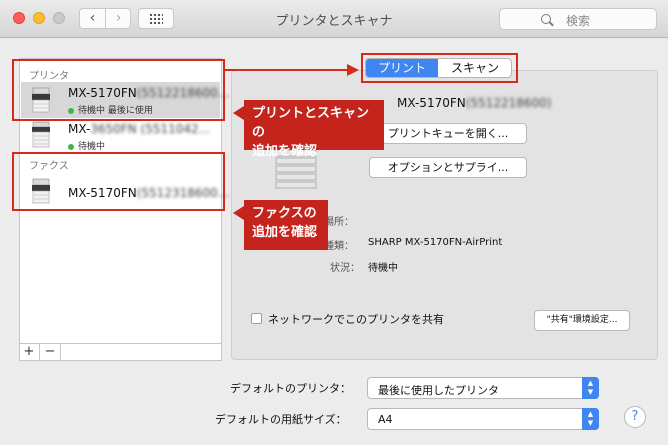 The height and width of the screenshot is (445, 668). What do you see at coordinates (311, 123) in the screenshot?
I see `annotation-text-line: プリントとスキャンの` at bounding box center [311, 123].